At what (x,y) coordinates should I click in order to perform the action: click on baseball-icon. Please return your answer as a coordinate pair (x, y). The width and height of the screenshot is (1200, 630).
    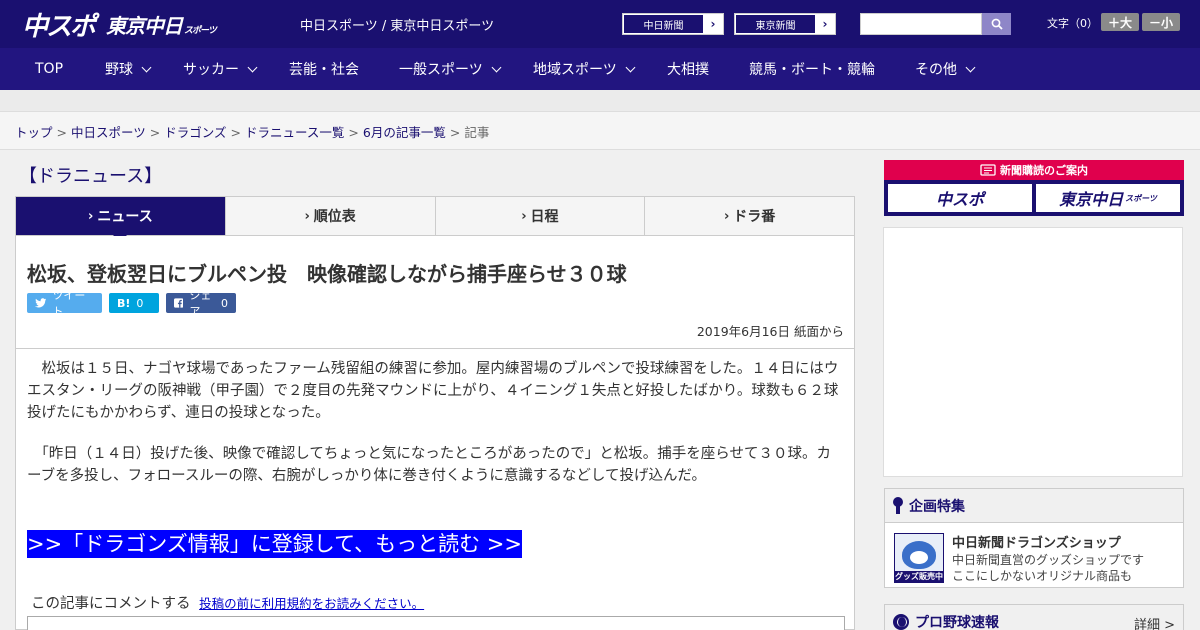
    Looking at the image, I should click on (901, 621).